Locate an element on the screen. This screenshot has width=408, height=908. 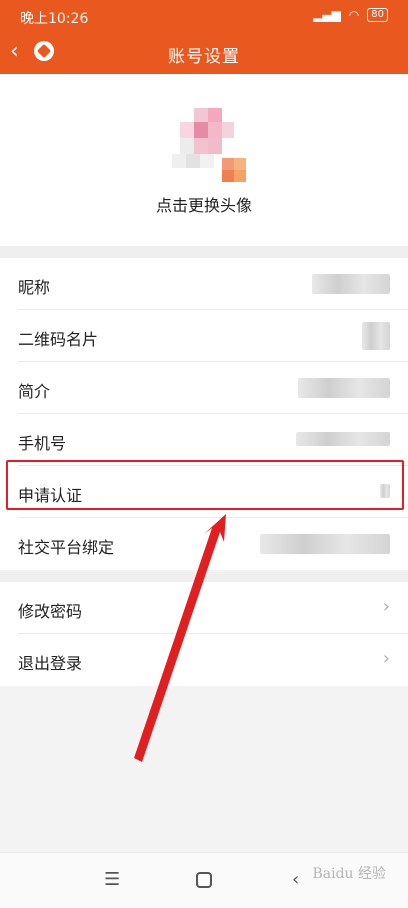
back-nav-icon: ‹ is located at coordinates (295, 879).